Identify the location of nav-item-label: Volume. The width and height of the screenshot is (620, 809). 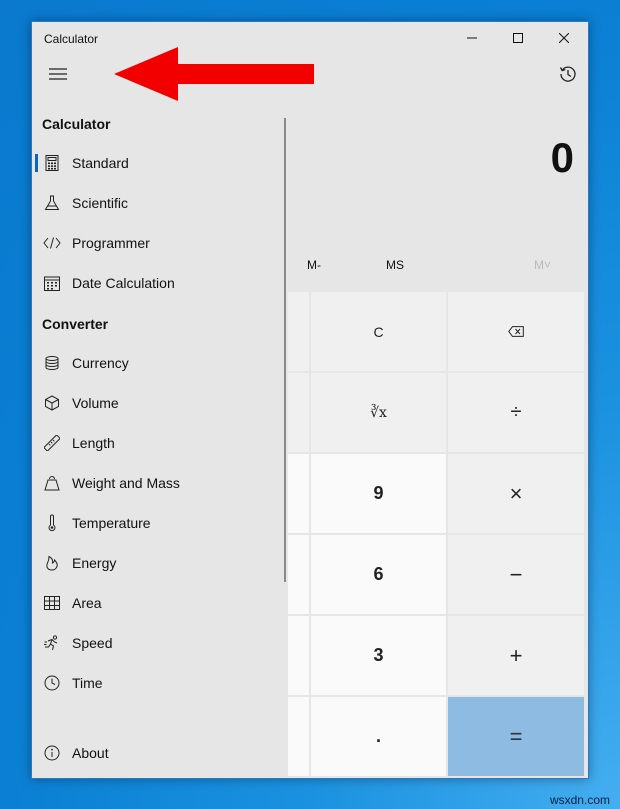
(95, 403).